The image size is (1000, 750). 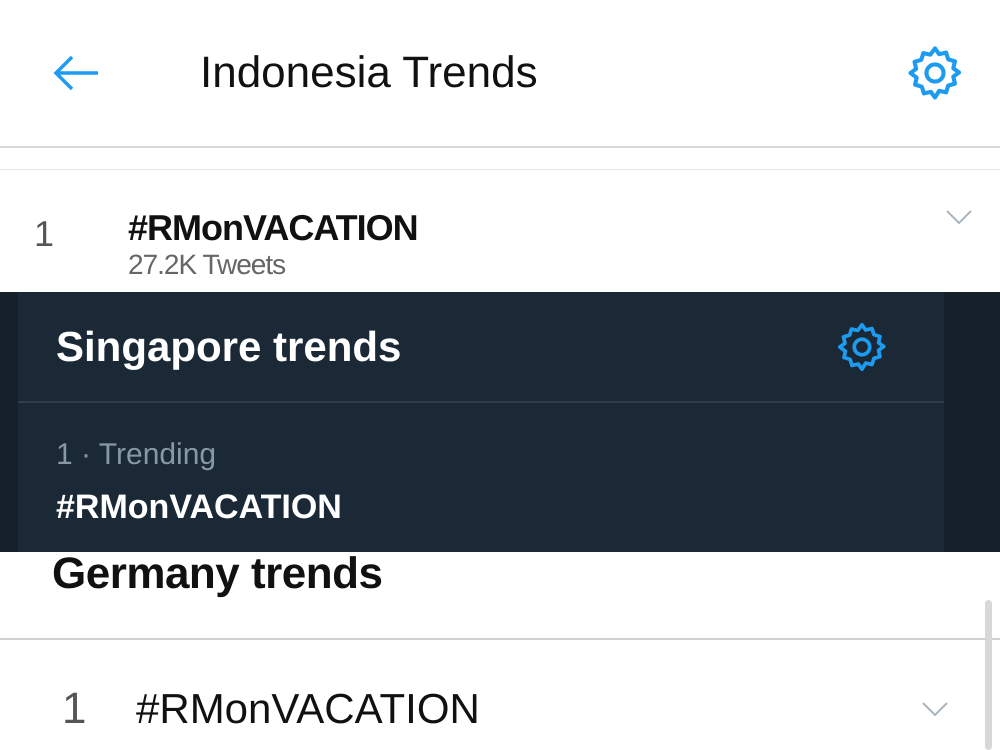 I want to click on card-title: Singapore trends, so click(x=229, y=347).